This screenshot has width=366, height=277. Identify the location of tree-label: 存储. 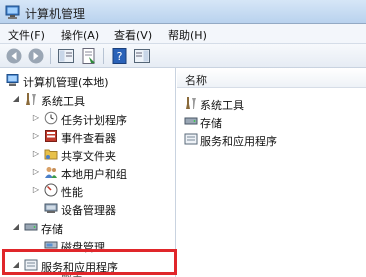
(52, 229).